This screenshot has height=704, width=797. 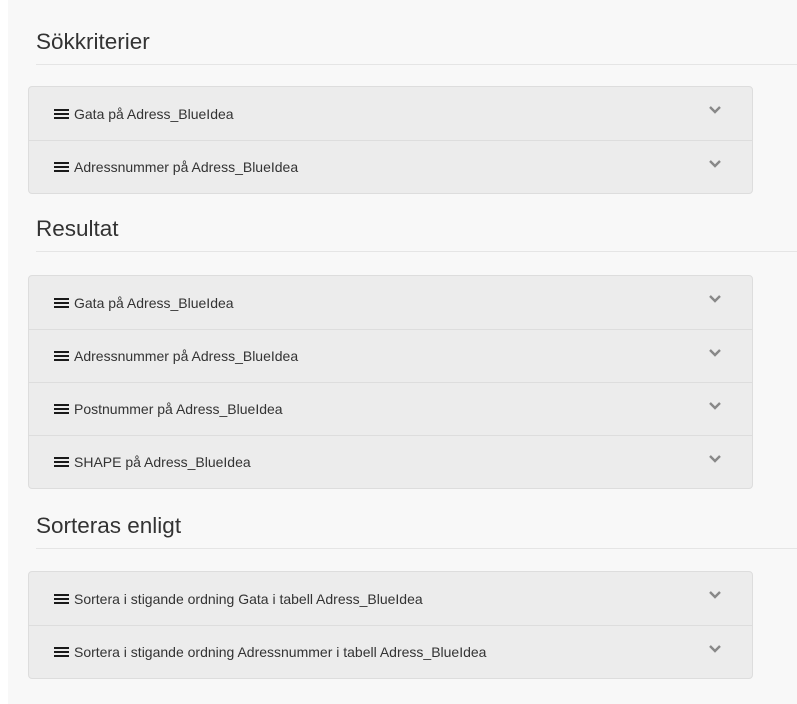 What do you see at coordinates (162, 462) in the screenshot?
I see `list-item-label: SHAPE på Adress_BlueIdea` at bounding box center [162, 462].